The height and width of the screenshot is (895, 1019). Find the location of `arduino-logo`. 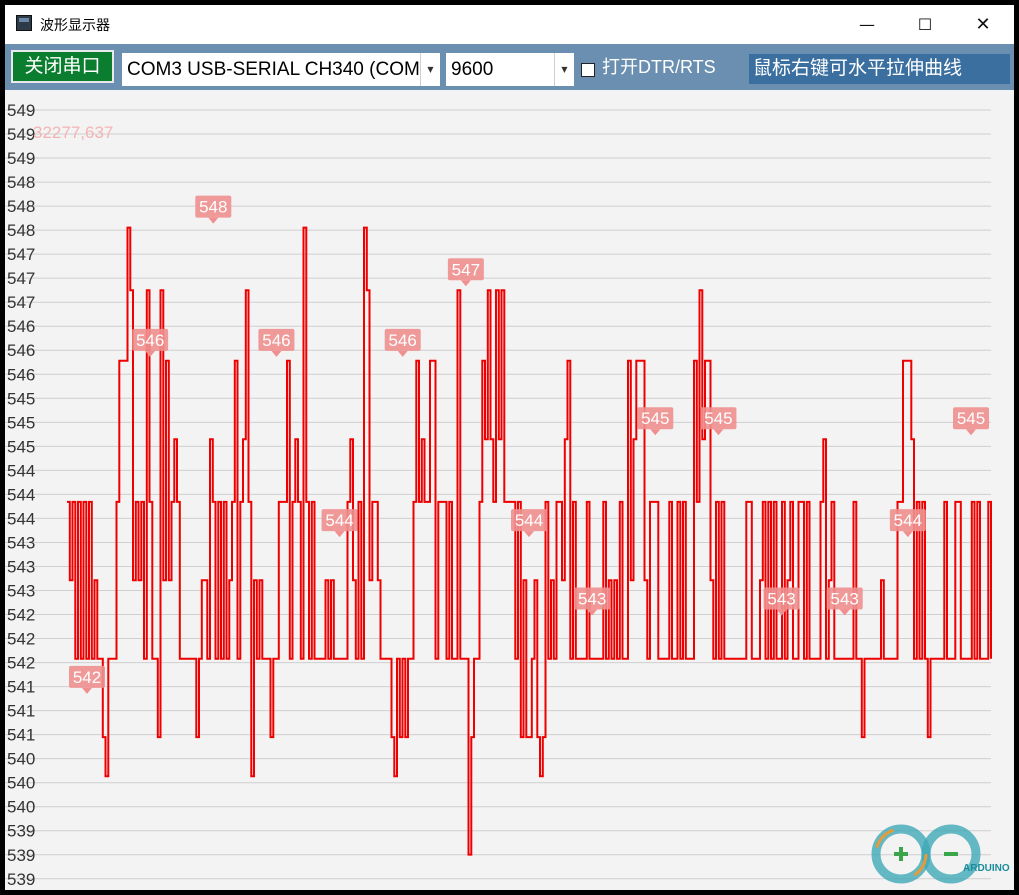

arduino-logo is located at coordinates (926, 854).